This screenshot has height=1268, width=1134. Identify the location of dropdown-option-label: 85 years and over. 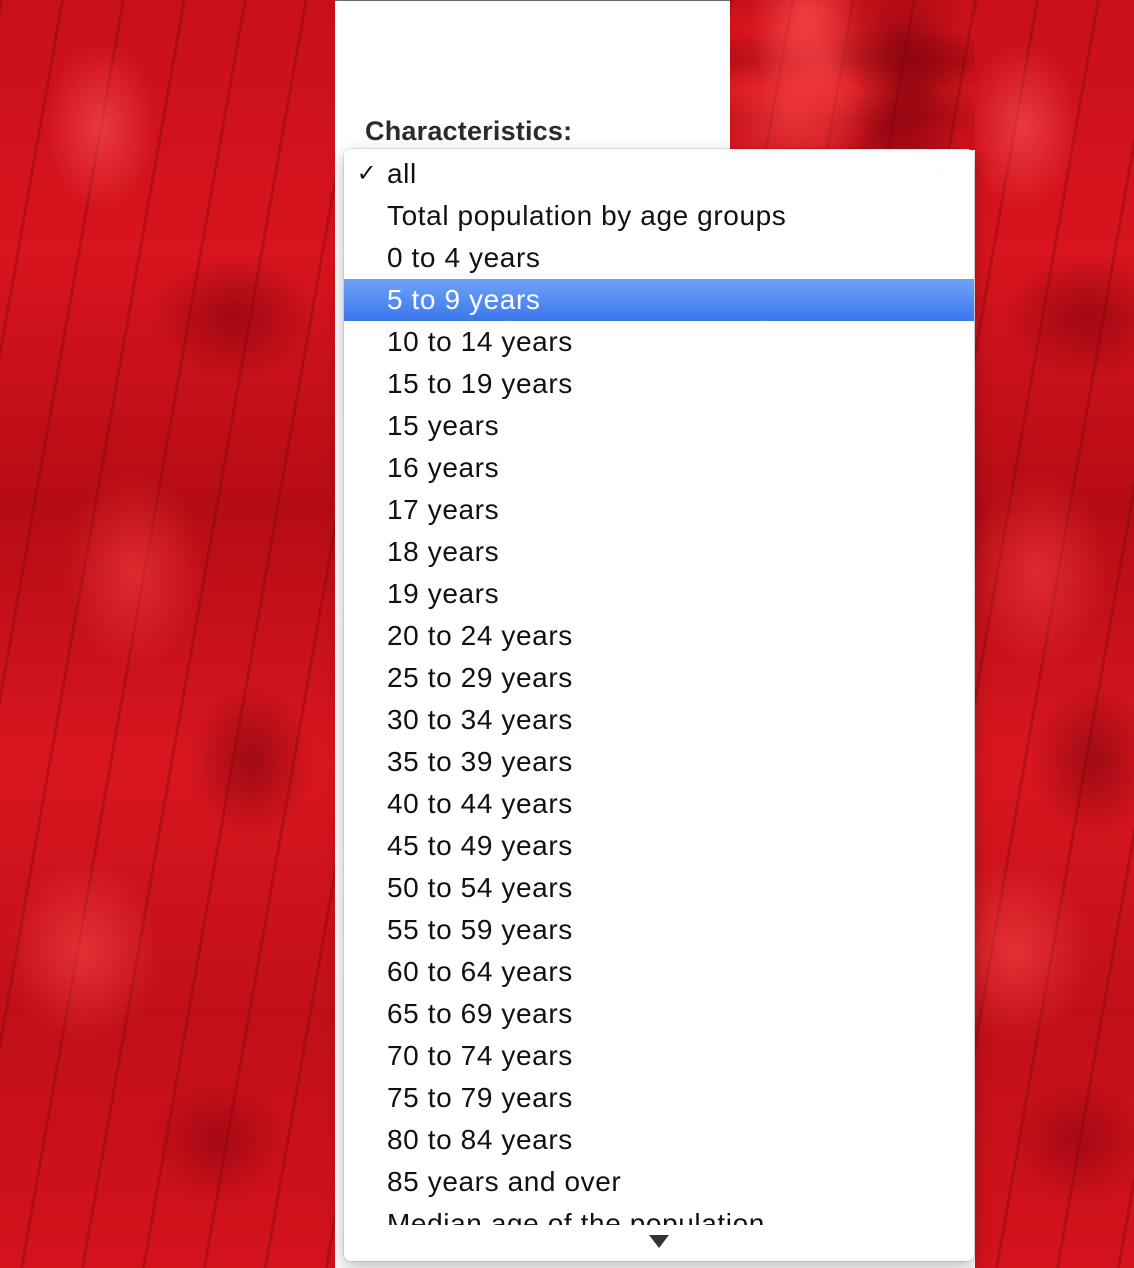
(504, 1181).